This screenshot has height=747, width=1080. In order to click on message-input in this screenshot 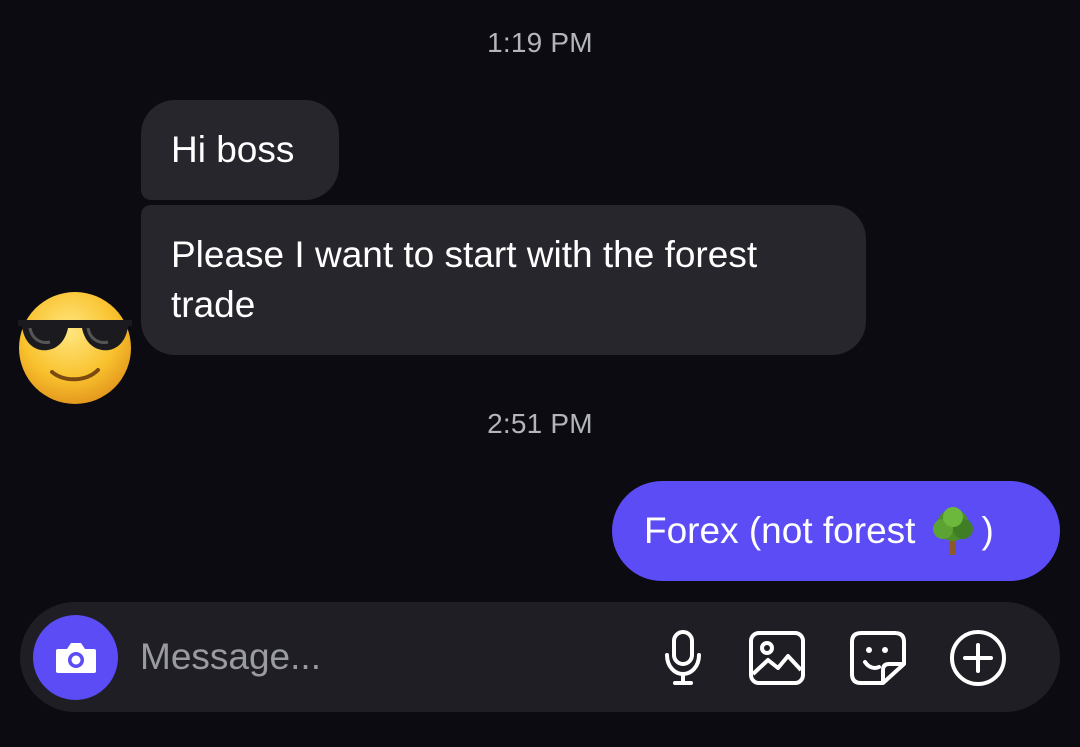, I will do `click(380, 657)`.